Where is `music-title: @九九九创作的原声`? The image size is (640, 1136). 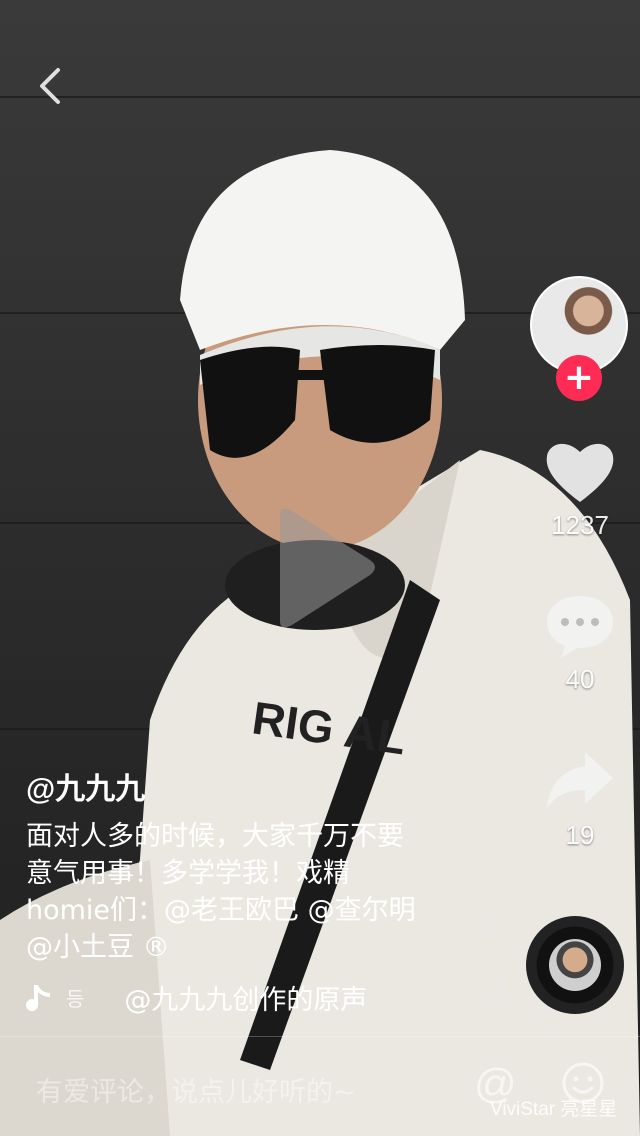
music-title: @九九九创作的原声 is located at coordinates (246, 1000).